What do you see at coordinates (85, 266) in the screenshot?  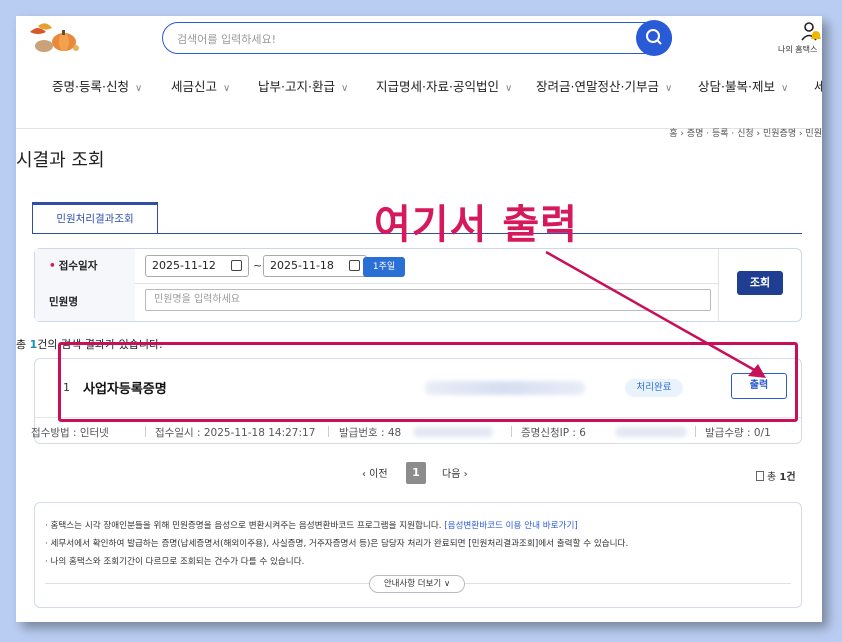 I see `date-label: • 접수일자` at bounding box center [85, 266].